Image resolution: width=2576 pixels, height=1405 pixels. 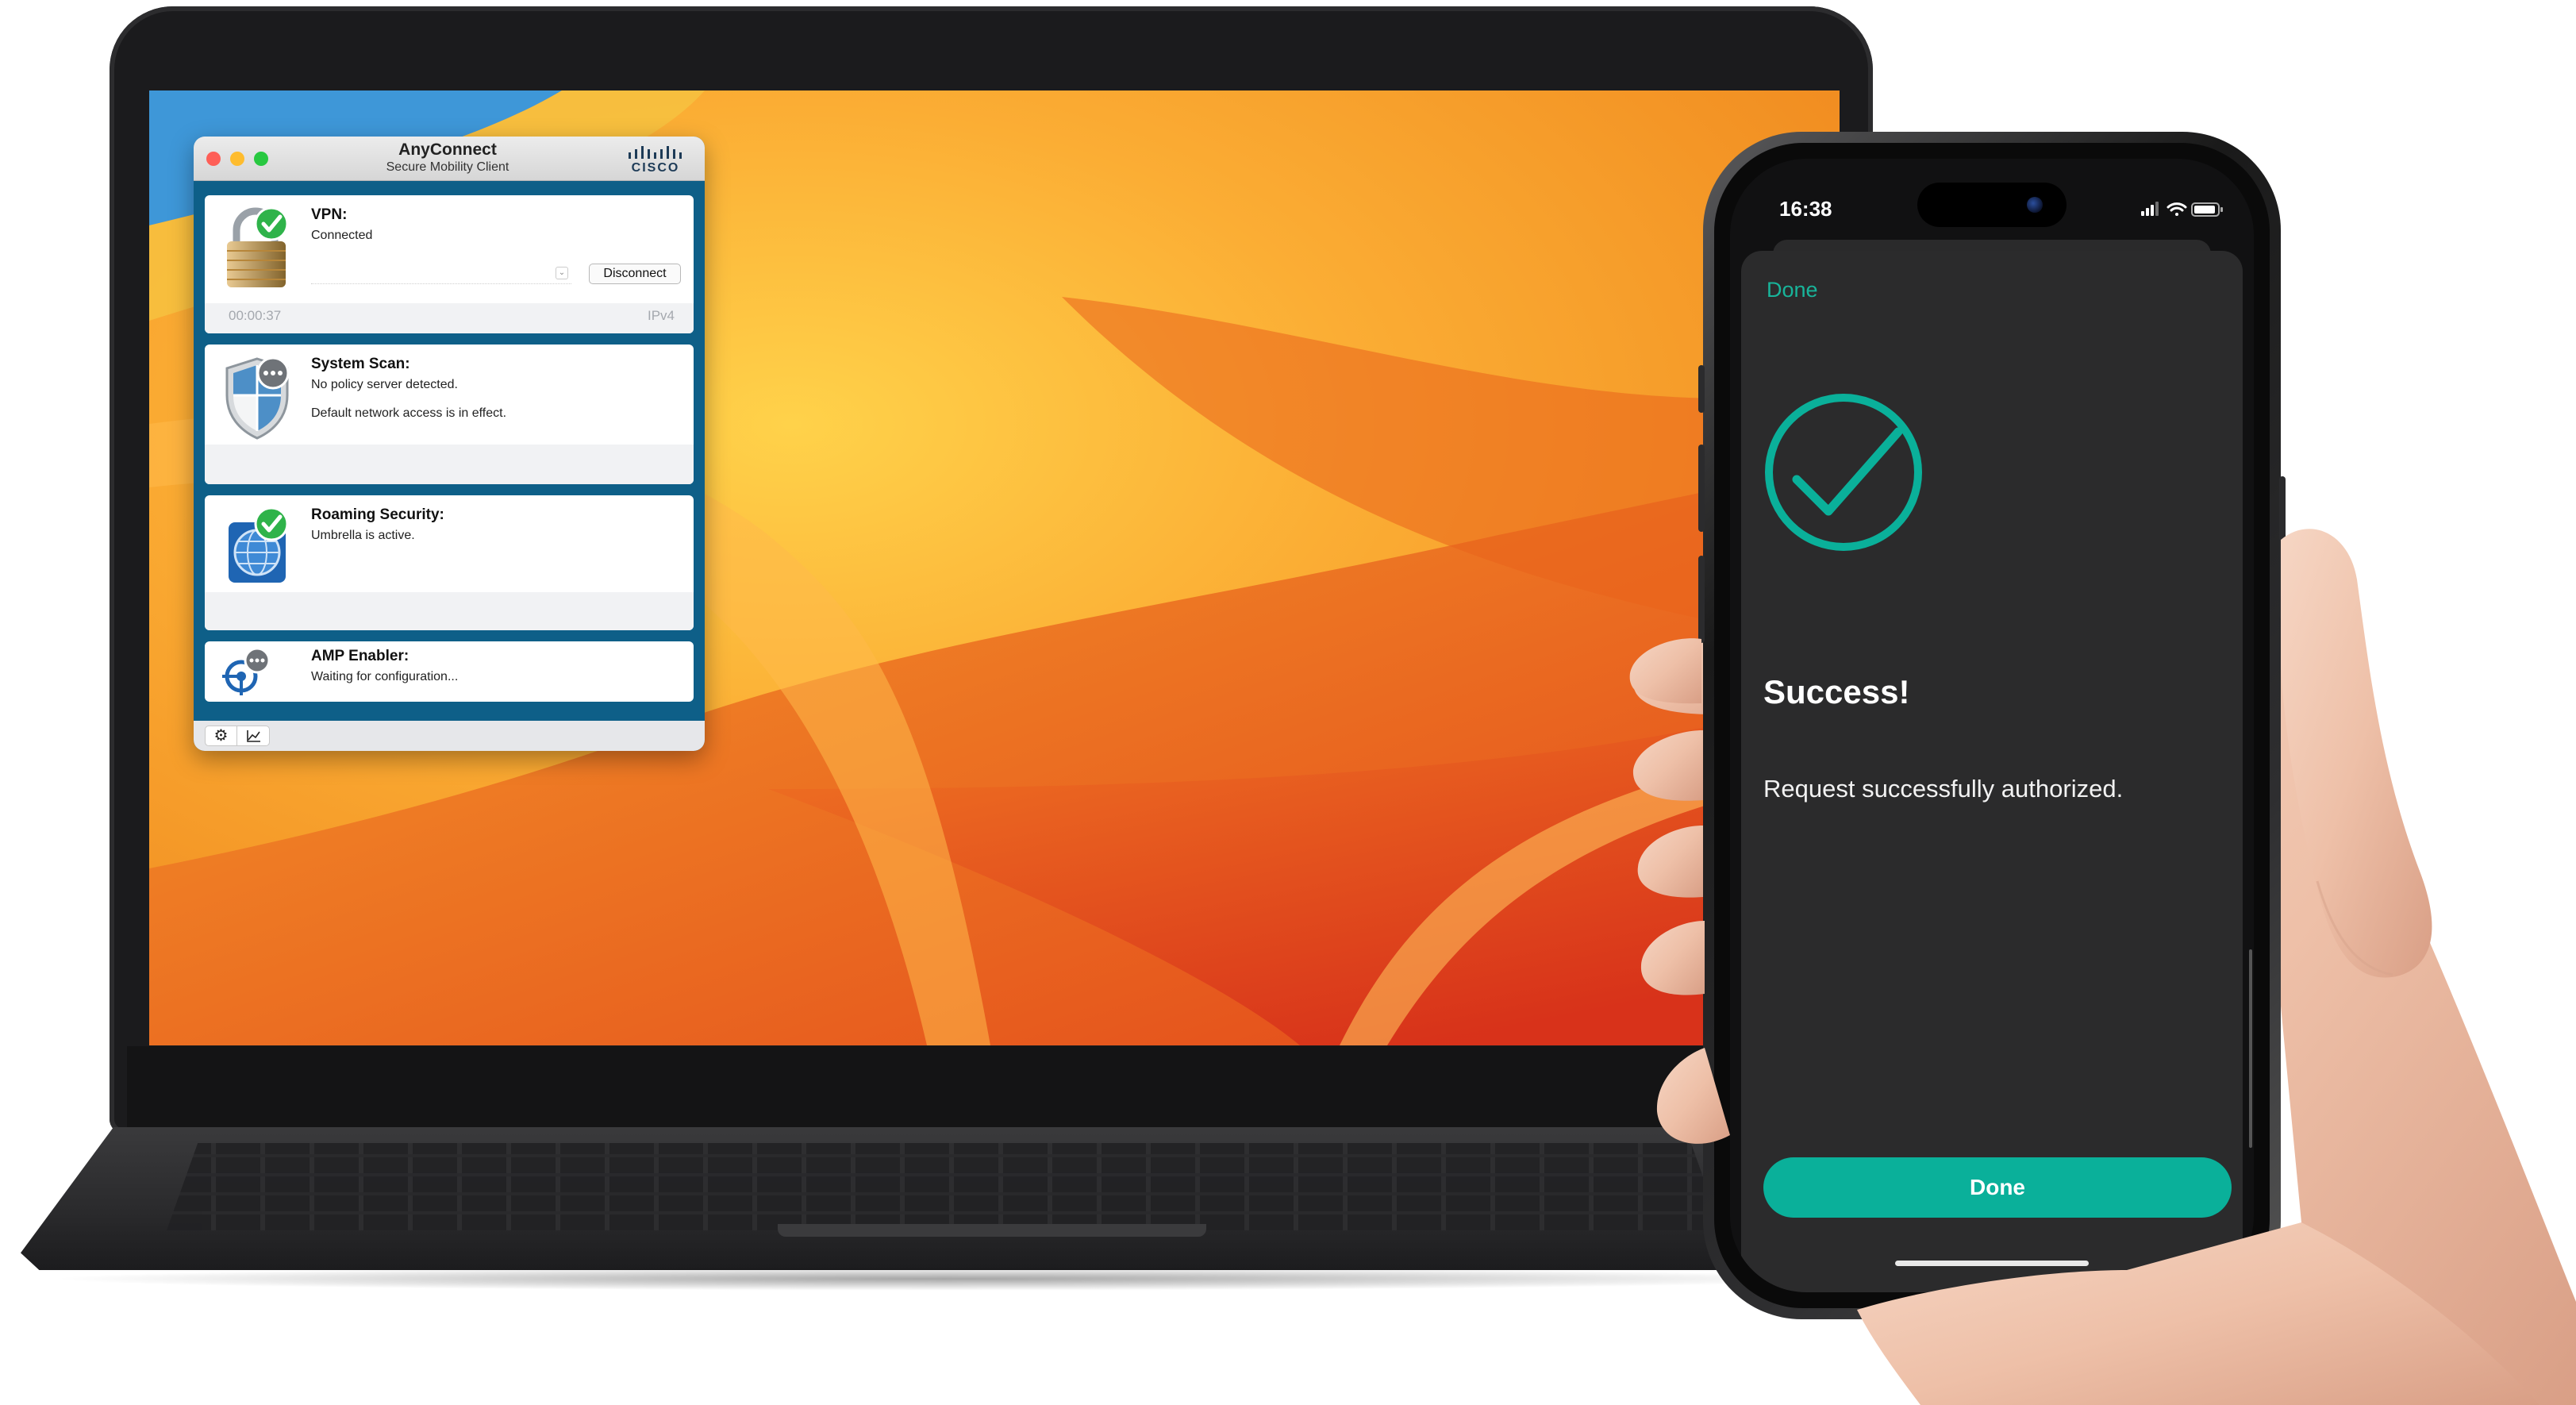 I want to click on globe-icon, so click(x=259, y=544).